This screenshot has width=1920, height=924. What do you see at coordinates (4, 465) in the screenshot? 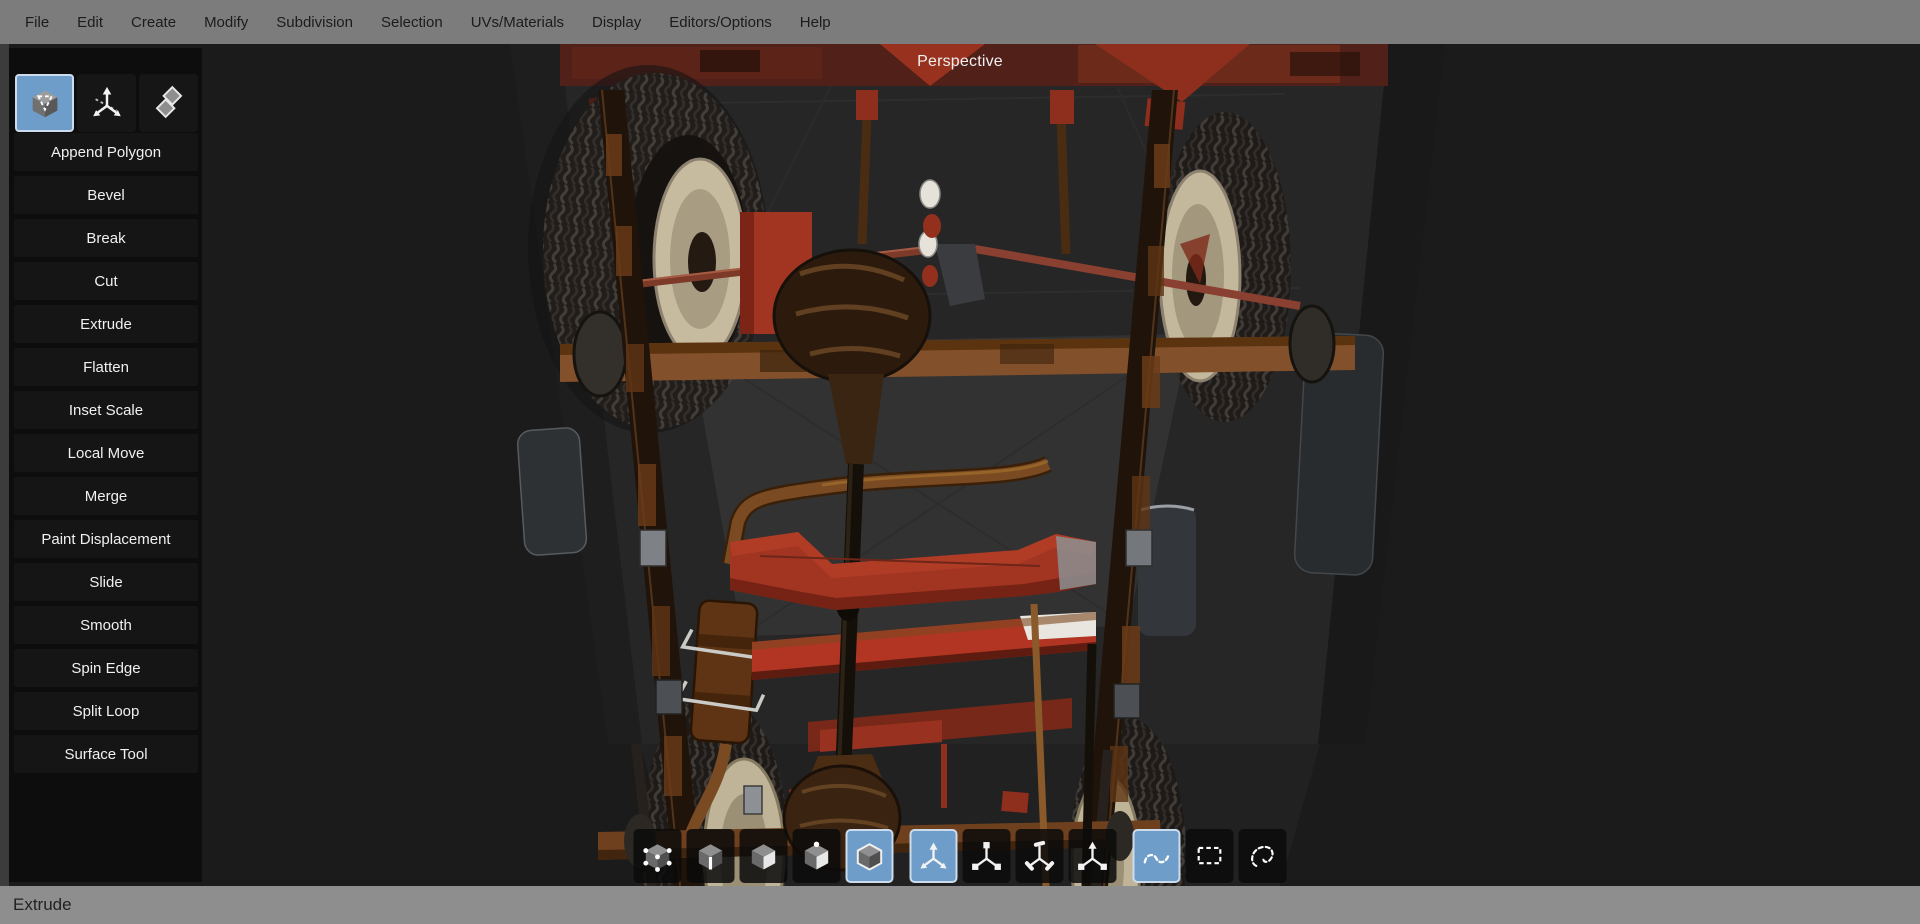
I see `left-edge-strip` at bounding box center [4, 465].